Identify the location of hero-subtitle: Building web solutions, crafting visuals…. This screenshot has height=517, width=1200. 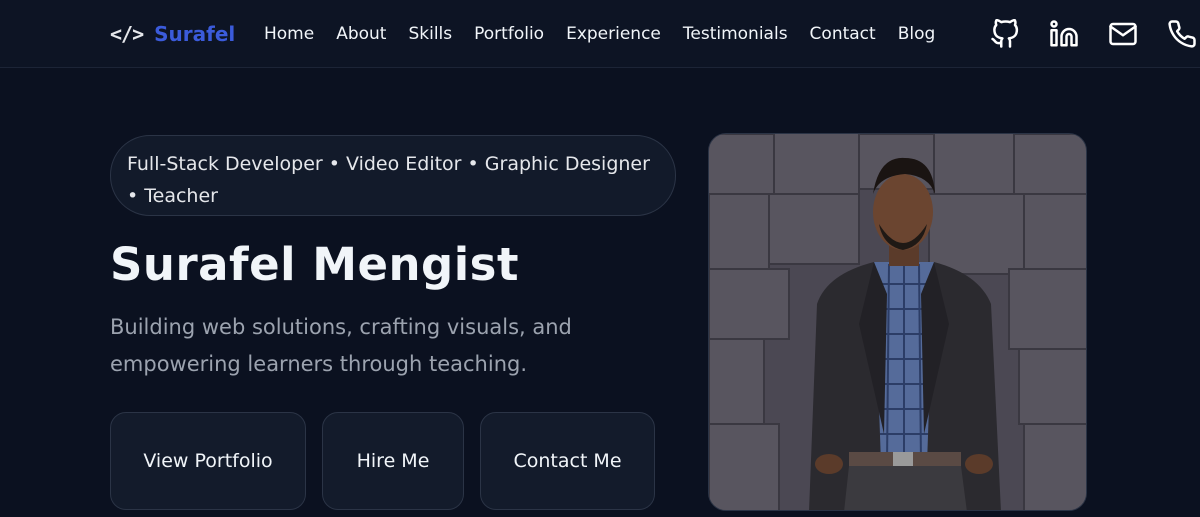
(341, 345).